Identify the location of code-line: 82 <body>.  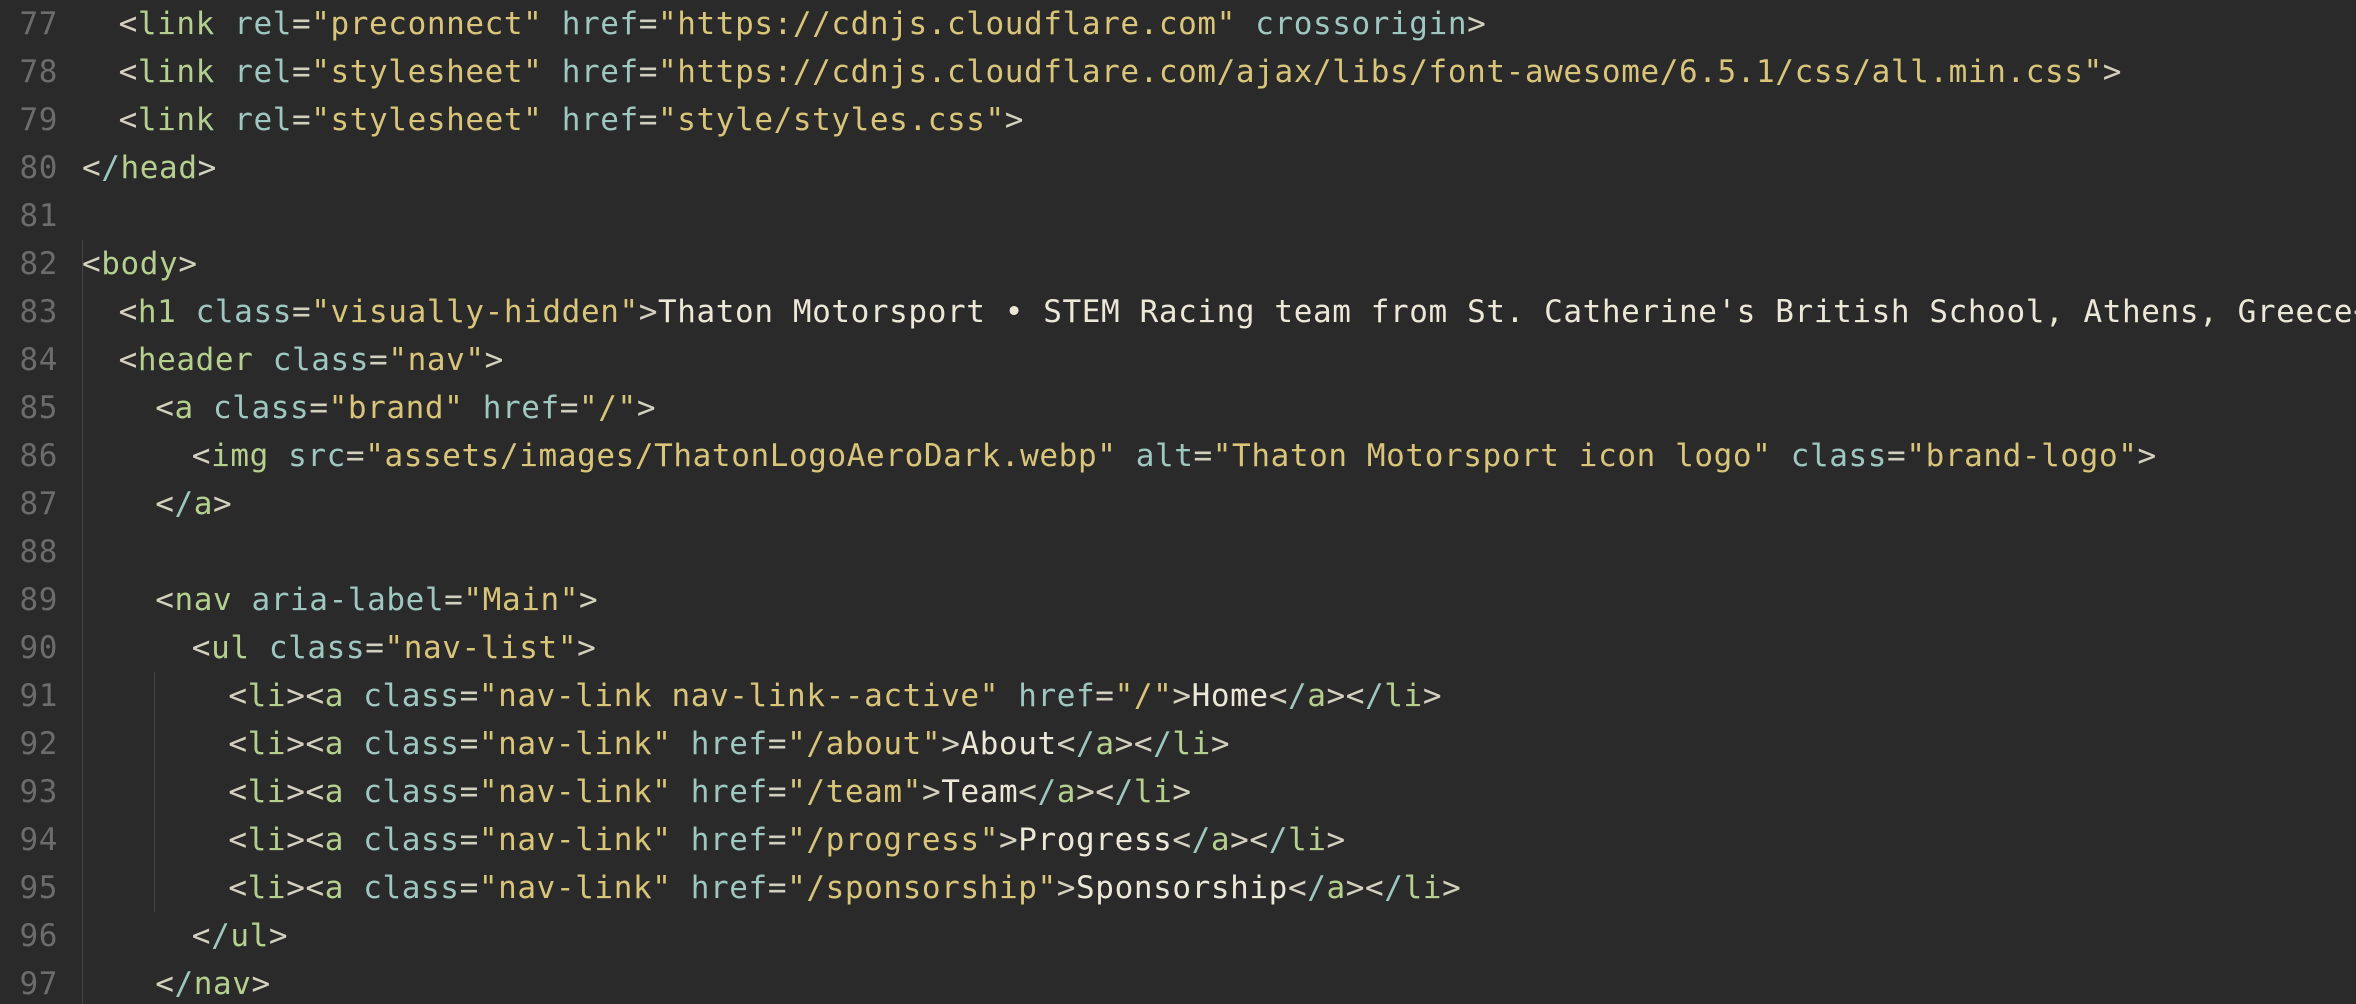
(1178, 264).